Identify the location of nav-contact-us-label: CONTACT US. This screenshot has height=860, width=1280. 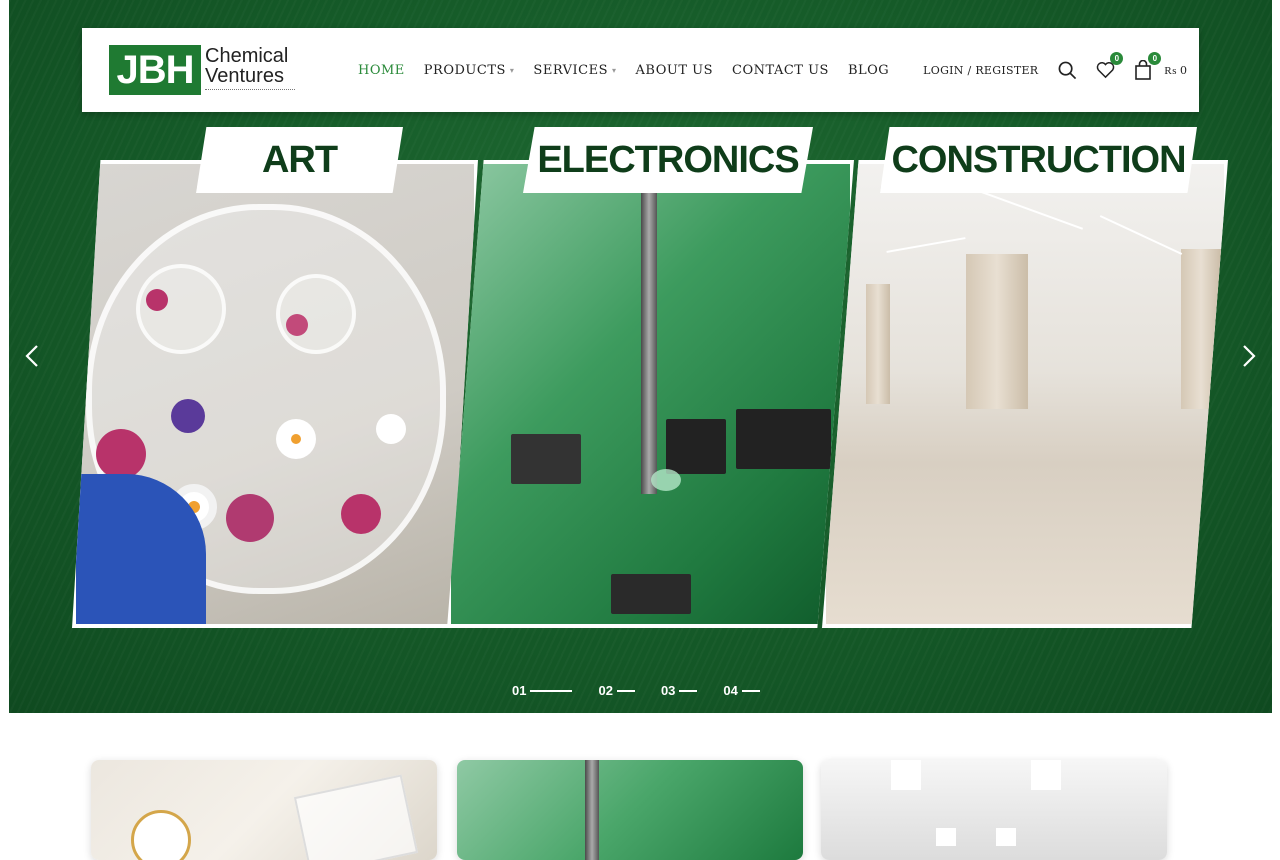
(780, 70).